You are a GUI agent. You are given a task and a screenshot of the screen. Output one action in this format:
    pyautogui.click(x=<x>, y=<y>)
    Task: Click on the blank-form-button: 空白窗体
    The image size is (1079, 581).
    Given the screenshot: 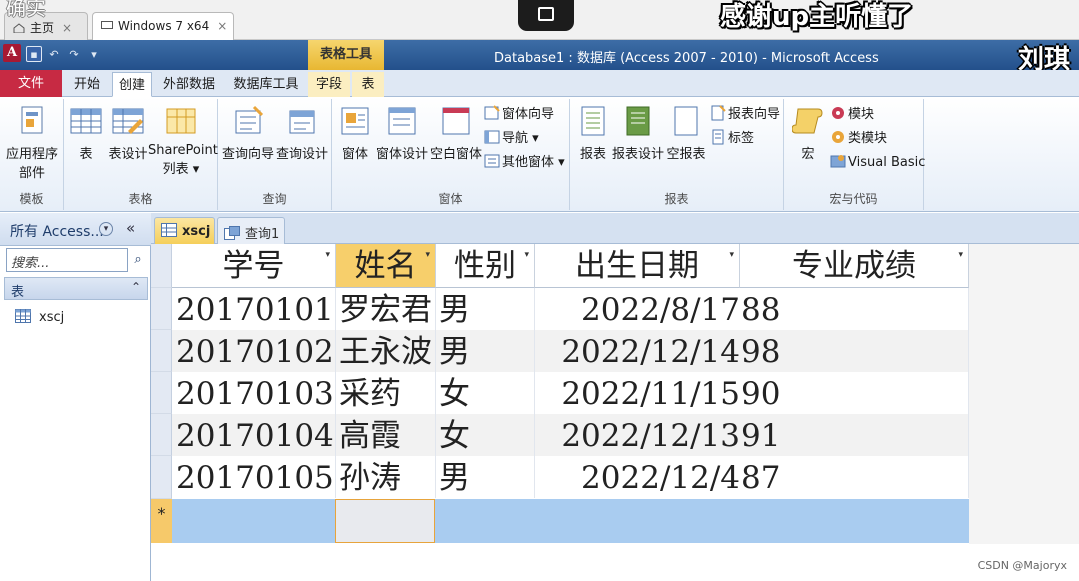 What is the action you would take?
    pyautogui.click(x=456, y=133)
    